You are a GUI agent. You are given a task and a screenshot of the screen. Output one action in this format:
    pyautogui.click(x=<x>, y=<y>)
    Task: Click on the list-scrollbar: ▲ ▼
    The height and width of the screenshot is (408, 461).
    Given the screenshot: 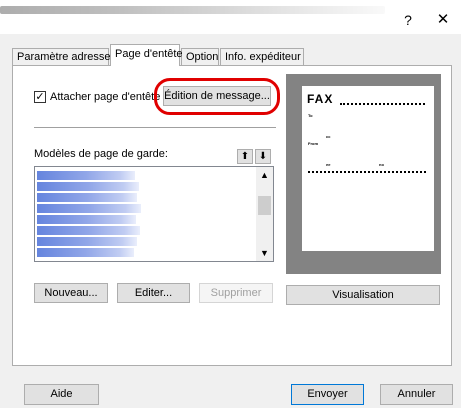 What is the action you would take?
    pyautogui.click(x=264, y=214)
    